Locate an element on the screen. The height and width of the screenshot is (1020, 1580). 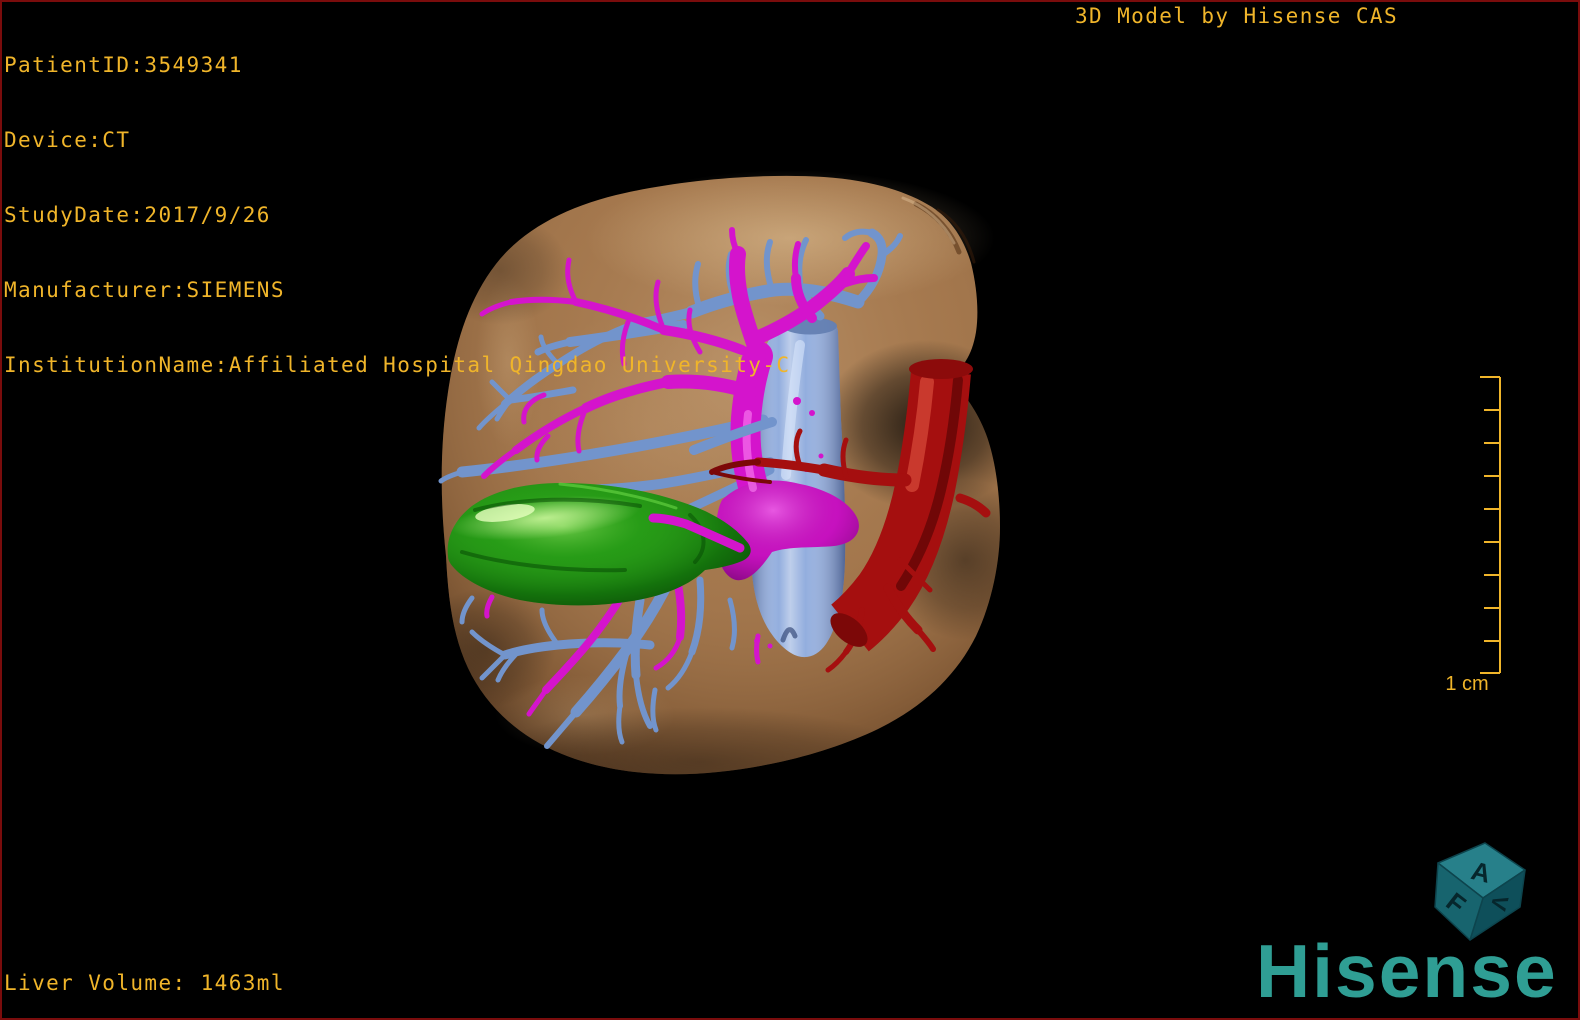
patient-id-line: PatientID:3549341 is located at coordinates (123, 65).